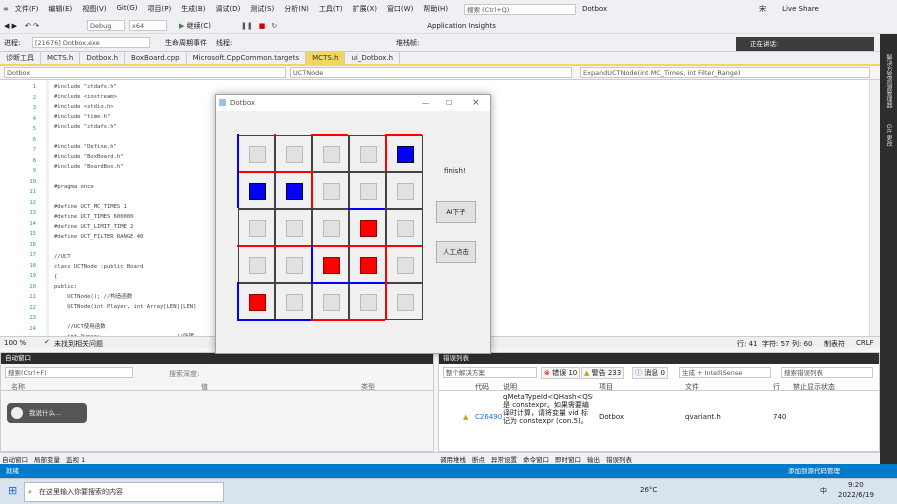 The image size is (897, 504). What do you see at coordinates (47, 459) in the screenshot?
I see `bottom-tab: 局部变量` at bounding box center [47, 459].